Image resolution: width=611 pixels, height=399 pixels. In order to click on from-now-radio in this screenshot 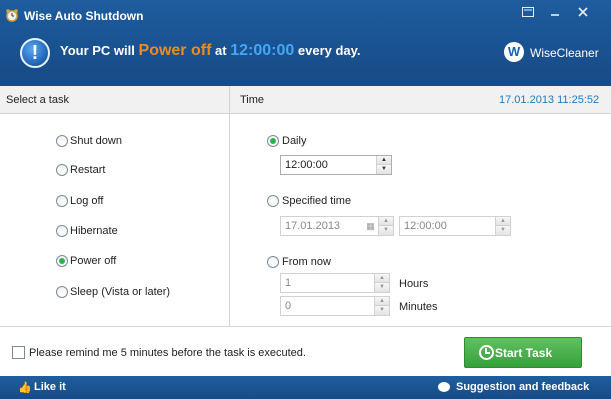, I will do `click(273, 262)`.